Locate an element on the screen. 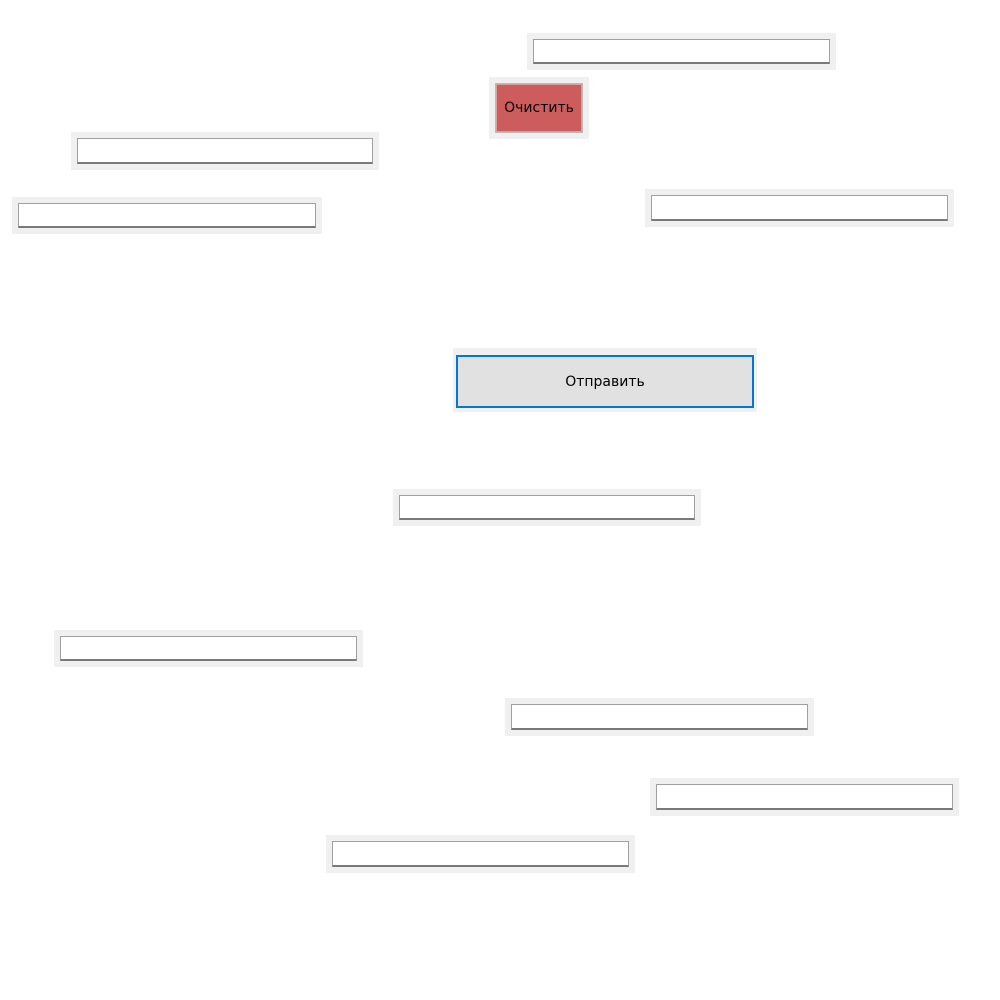 This screenshot has height=1000, width=1000. clear-button: Очистить is located at coordinates (539, 108).